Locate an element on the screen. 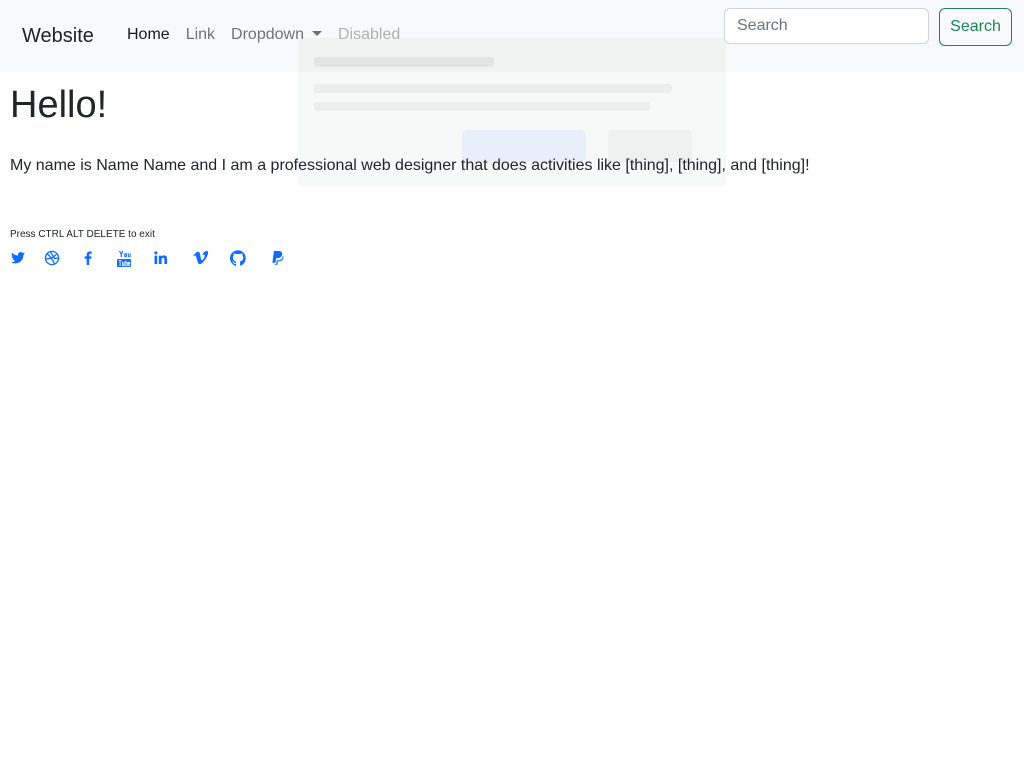 The image size is (1024, 768). search-input is located at coordinates (826, 26).